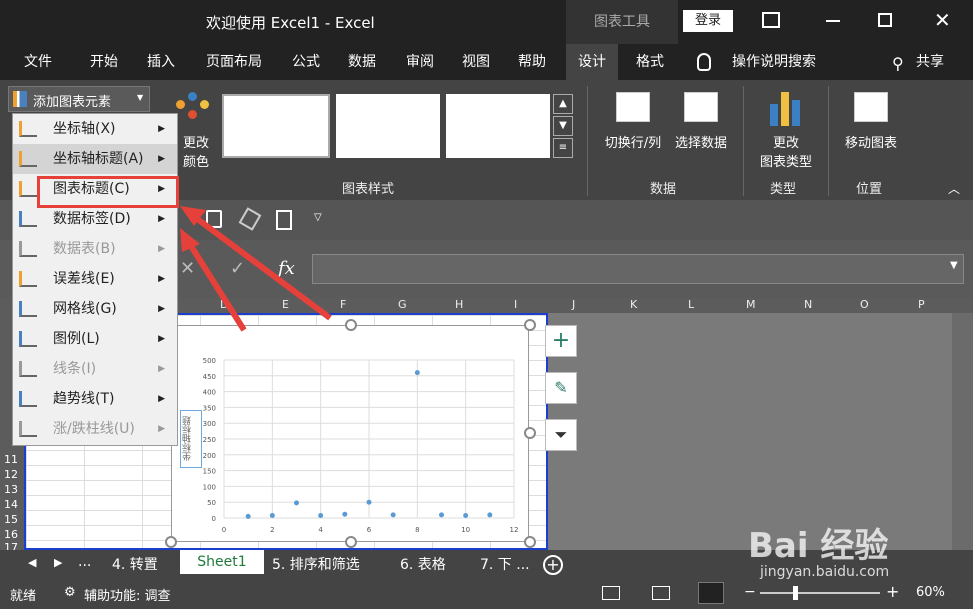 Image resolution: width=973 pixels, height=609 pixels. What do you see at coordinates (930, 592) in the screenshot?
I see `zoom-level: 60%` at bounding box center [930, 592].